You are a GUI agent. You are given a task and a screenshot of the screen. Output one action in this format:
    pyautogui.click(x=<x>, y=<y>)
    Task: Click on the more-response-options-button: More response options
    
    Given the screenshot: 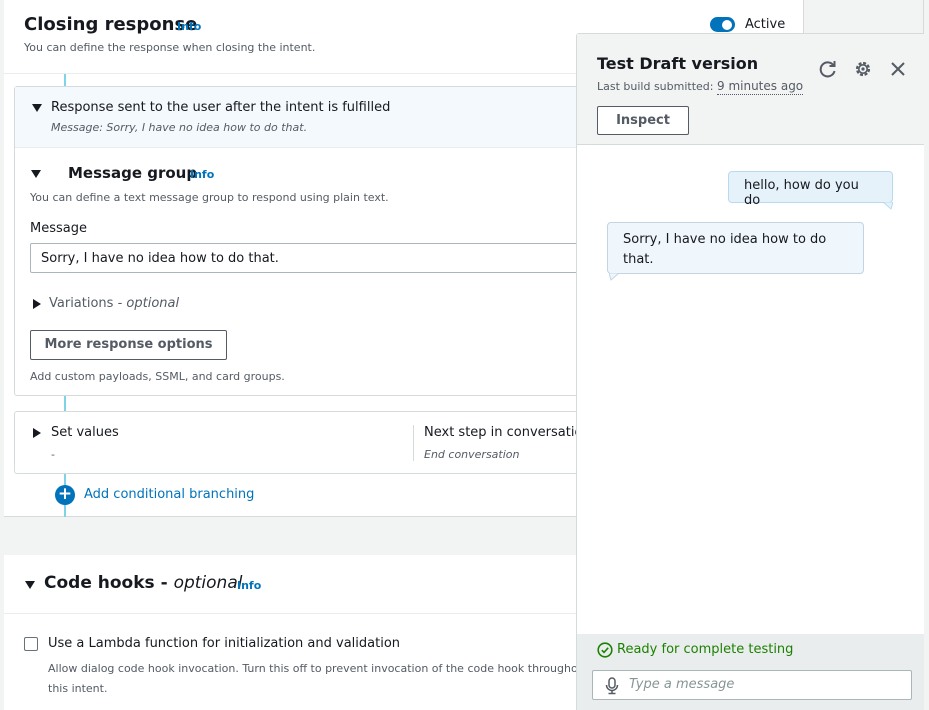 What is the action you would take?
    pyautogui.click(x=128, y=345)
    